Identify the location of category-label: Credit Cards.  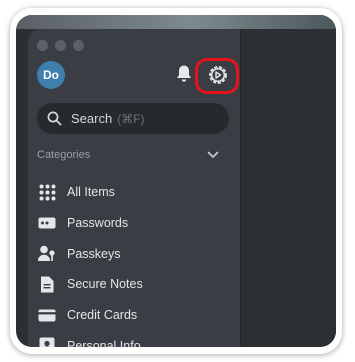
(102, 315).